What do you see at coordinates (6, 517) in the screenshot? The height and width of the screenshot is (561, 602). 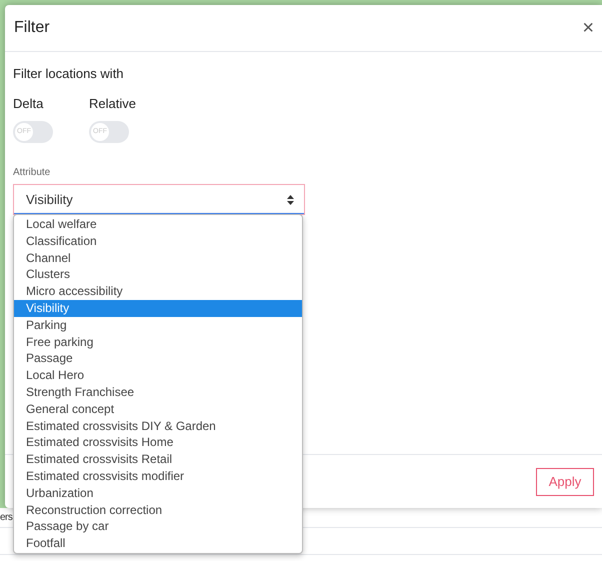 I see `background-label: ers` at bounding box center [6, 517].